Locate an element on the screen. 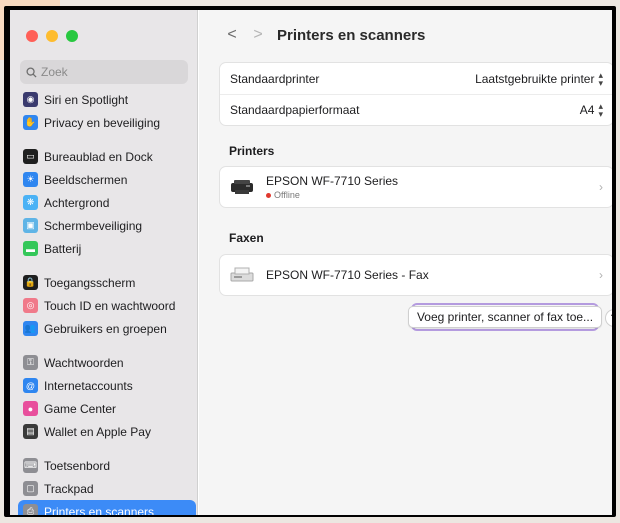 This screenshot has width=620, height=523. sidebar-item-label: Privacy en beveiliging is located at coordinates (102, 122).